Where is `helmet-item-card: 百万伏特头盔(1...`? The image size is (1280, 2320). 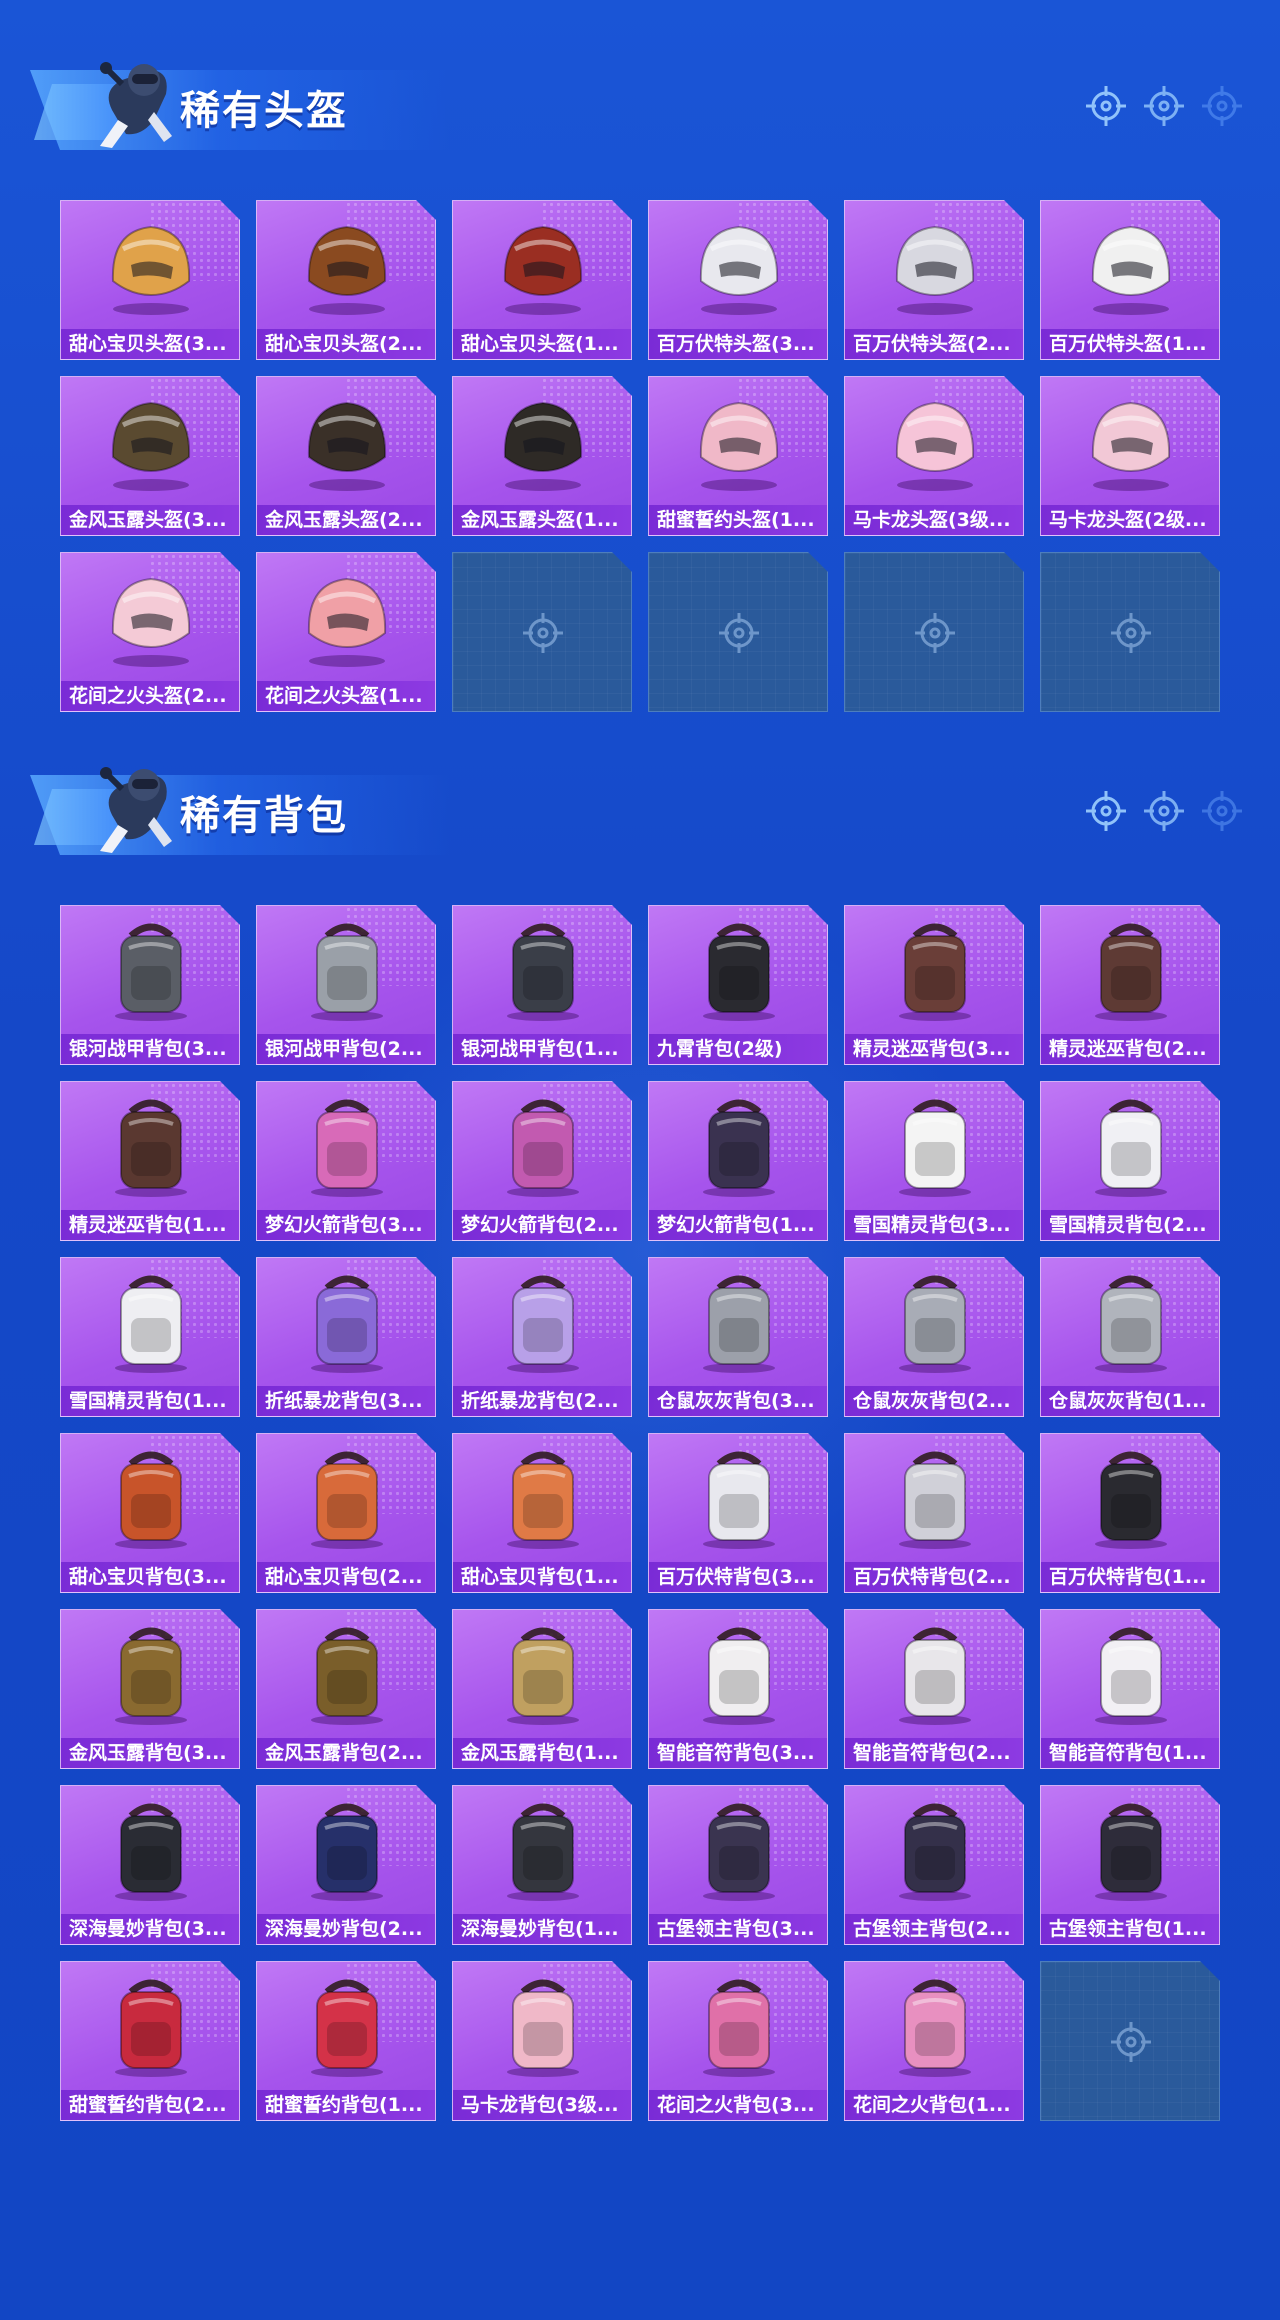
helmet-item-card: 百万伏特头盔(1... is located at coordinates (1130, 280).